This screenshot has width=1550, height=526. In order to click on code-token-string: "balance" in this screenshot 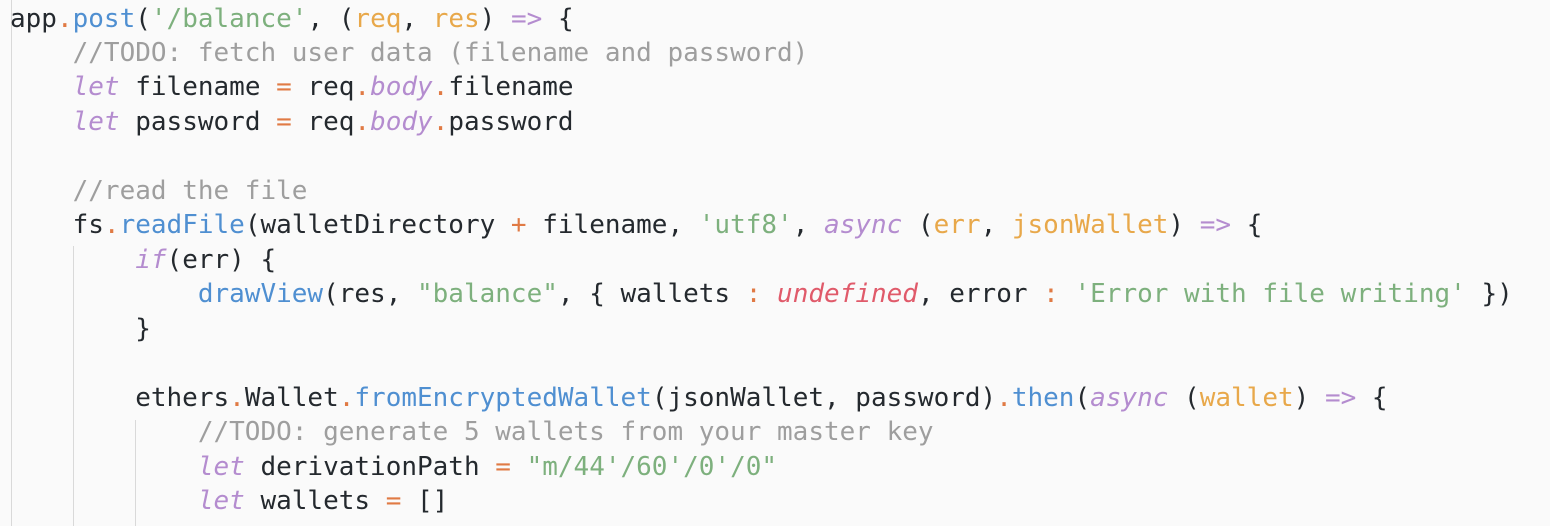, I will do `click(487, 294)`.